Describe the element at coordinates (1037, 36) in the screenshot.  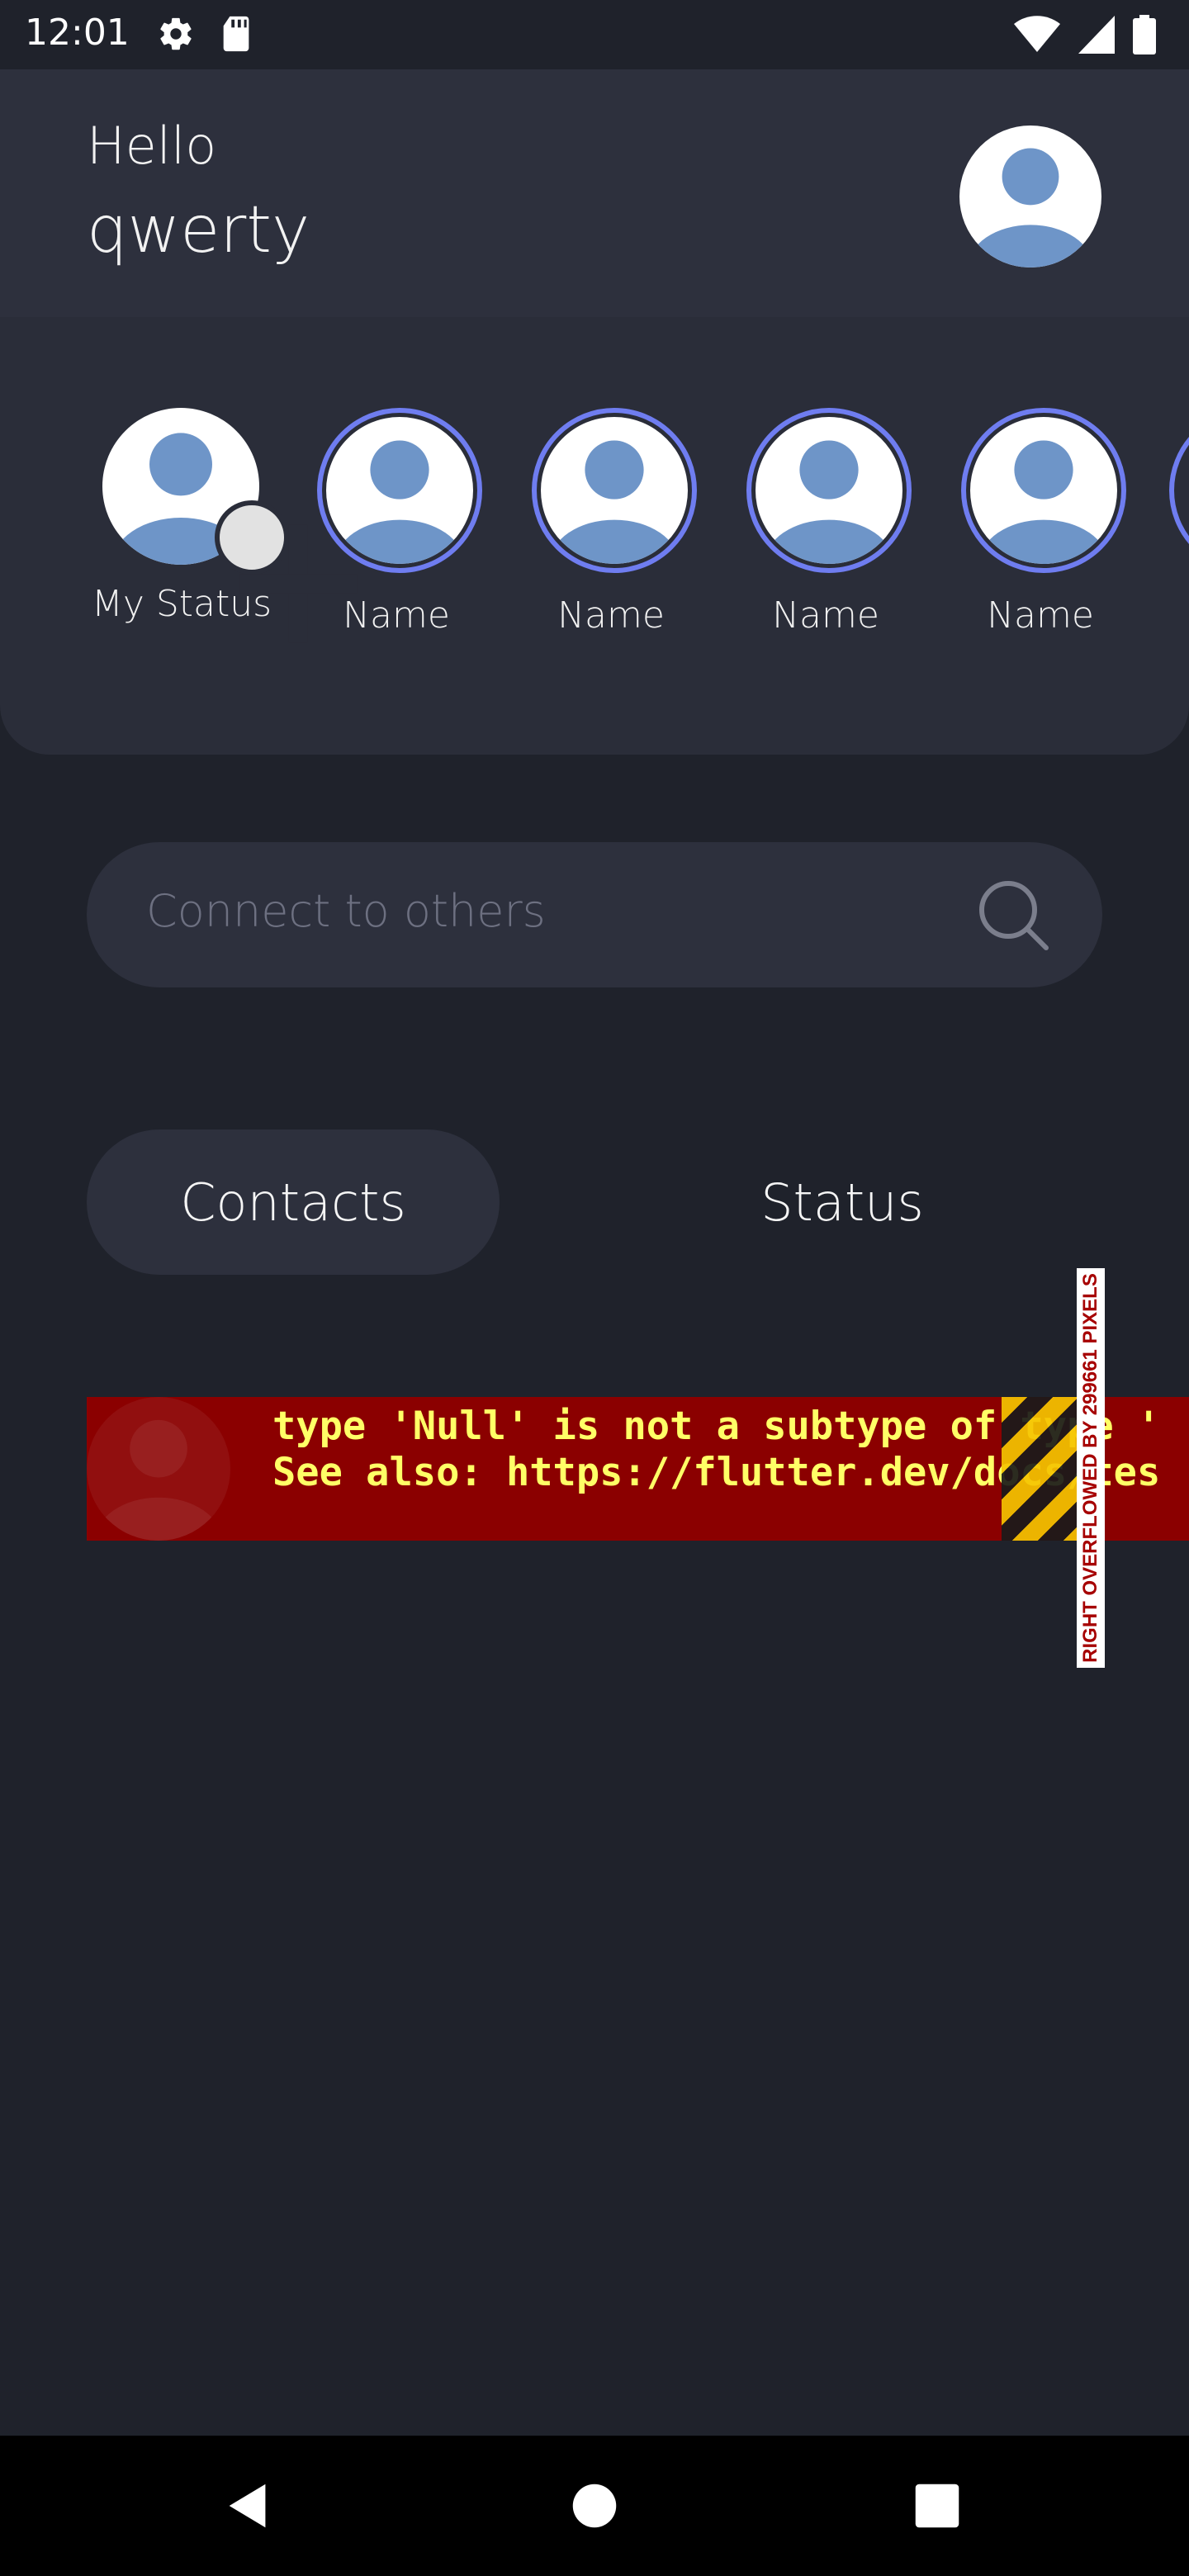
I see `wifi-icon` at that location.